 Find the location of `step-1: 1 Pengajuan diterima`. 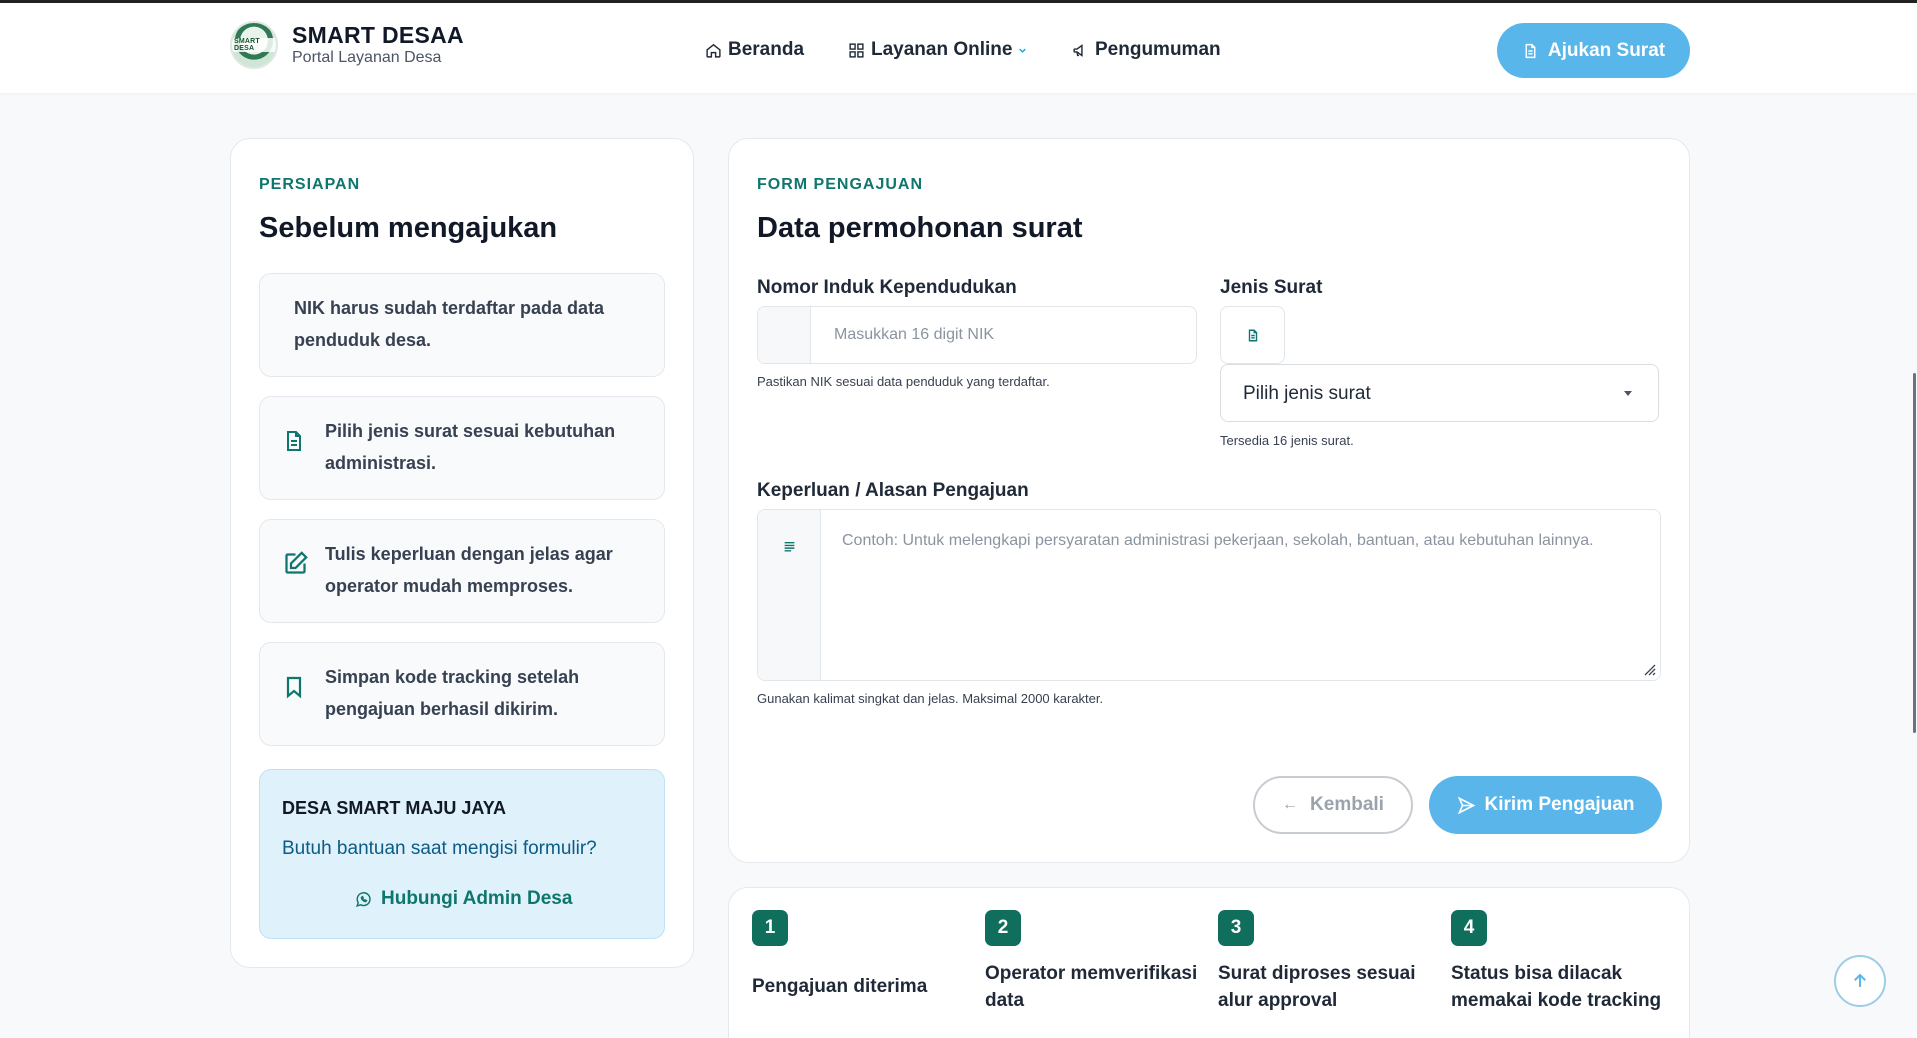

step-1: 1 Pengajuan diterima is located at coordinates (862, 955).